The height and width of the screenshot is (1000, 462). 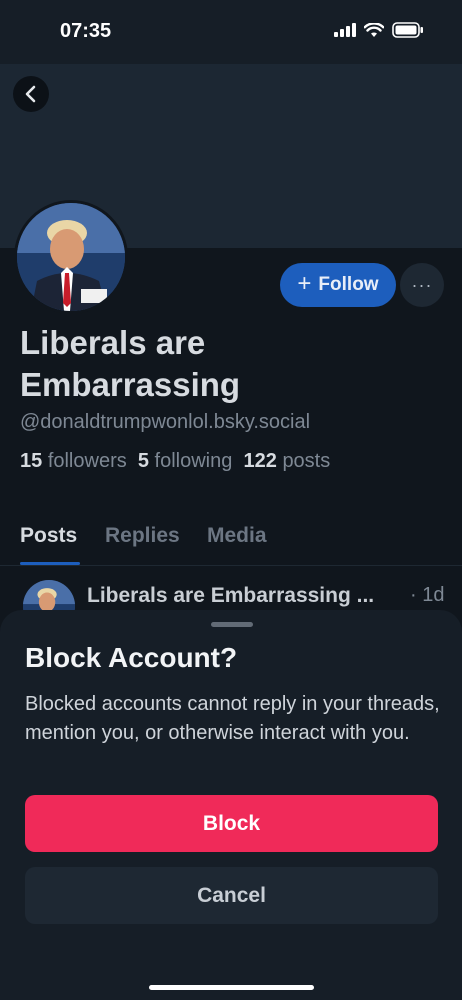 I want to click on more-icon: ···, so click(x=422, y=284).